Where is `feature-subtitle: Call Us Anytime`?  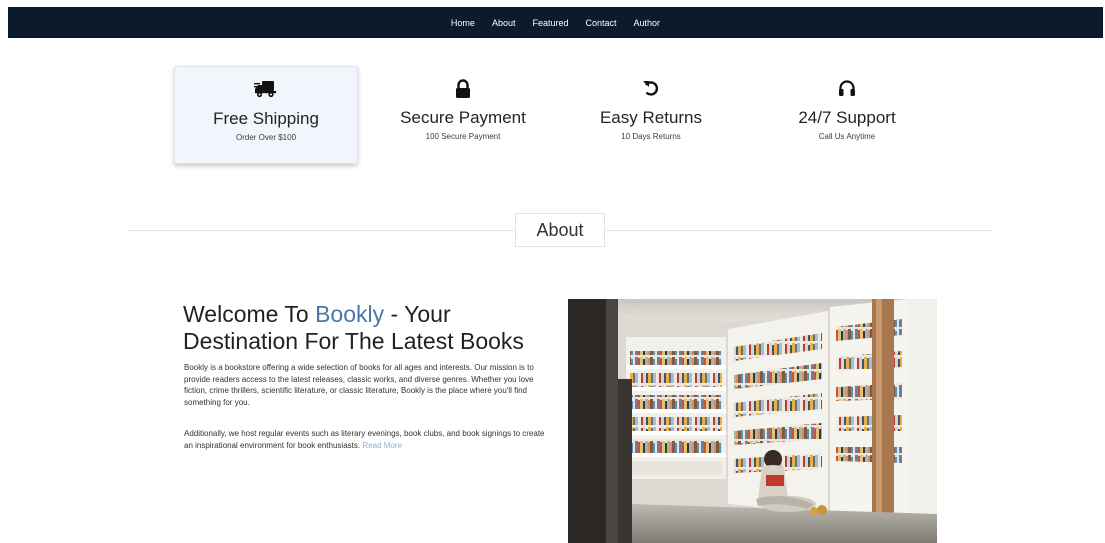
feature-subtitle: Call Us Anytime is located at coordinates (847, 136).